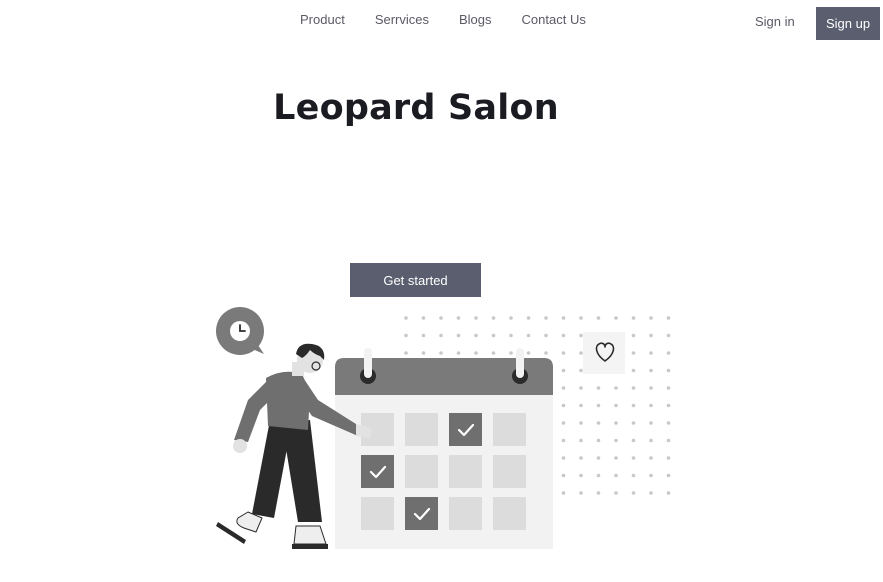 This screenshot has width=883, height=582. I want to click on sign-in-link: Sign in, so click(775, 21).